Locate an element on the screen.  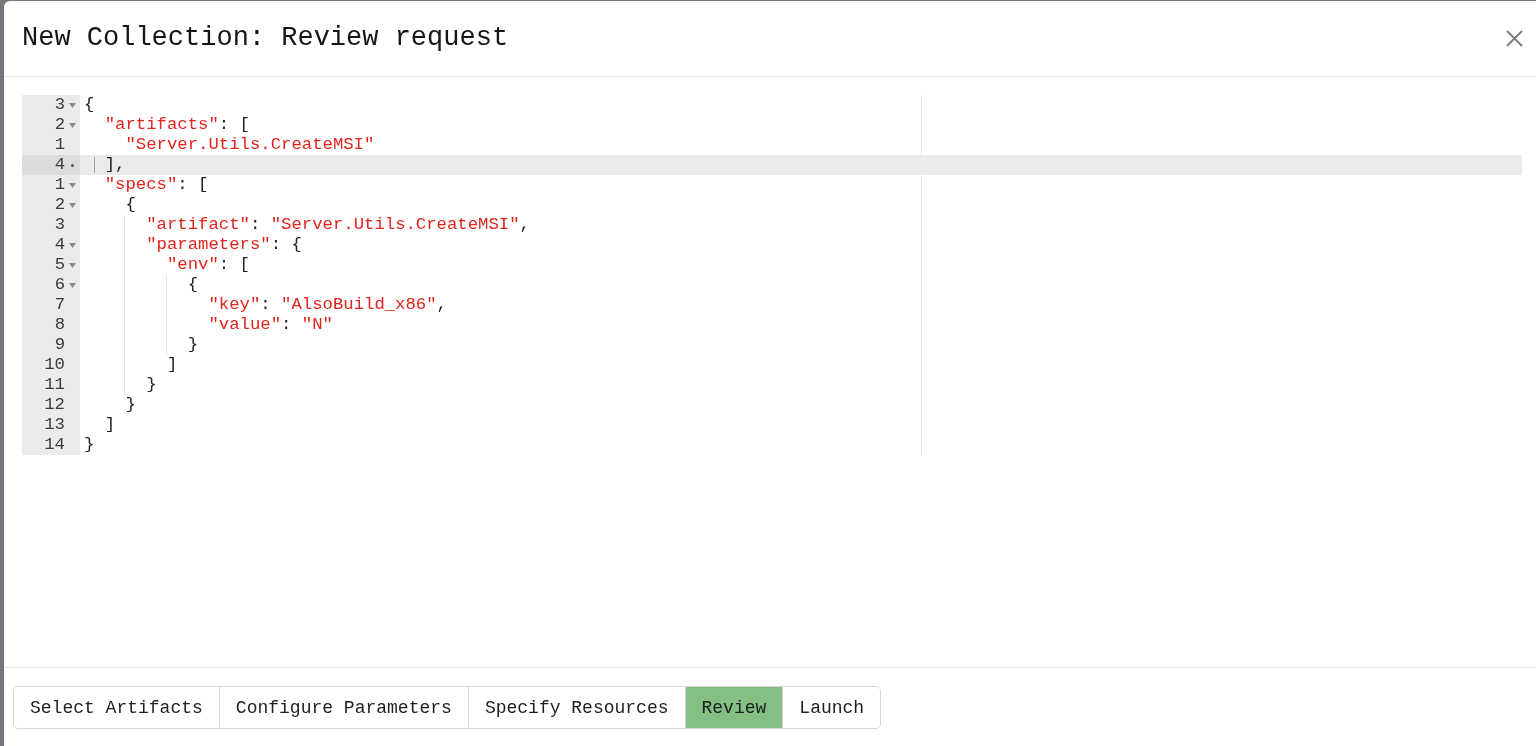
dot-icon is located at coordinates (72, 165).